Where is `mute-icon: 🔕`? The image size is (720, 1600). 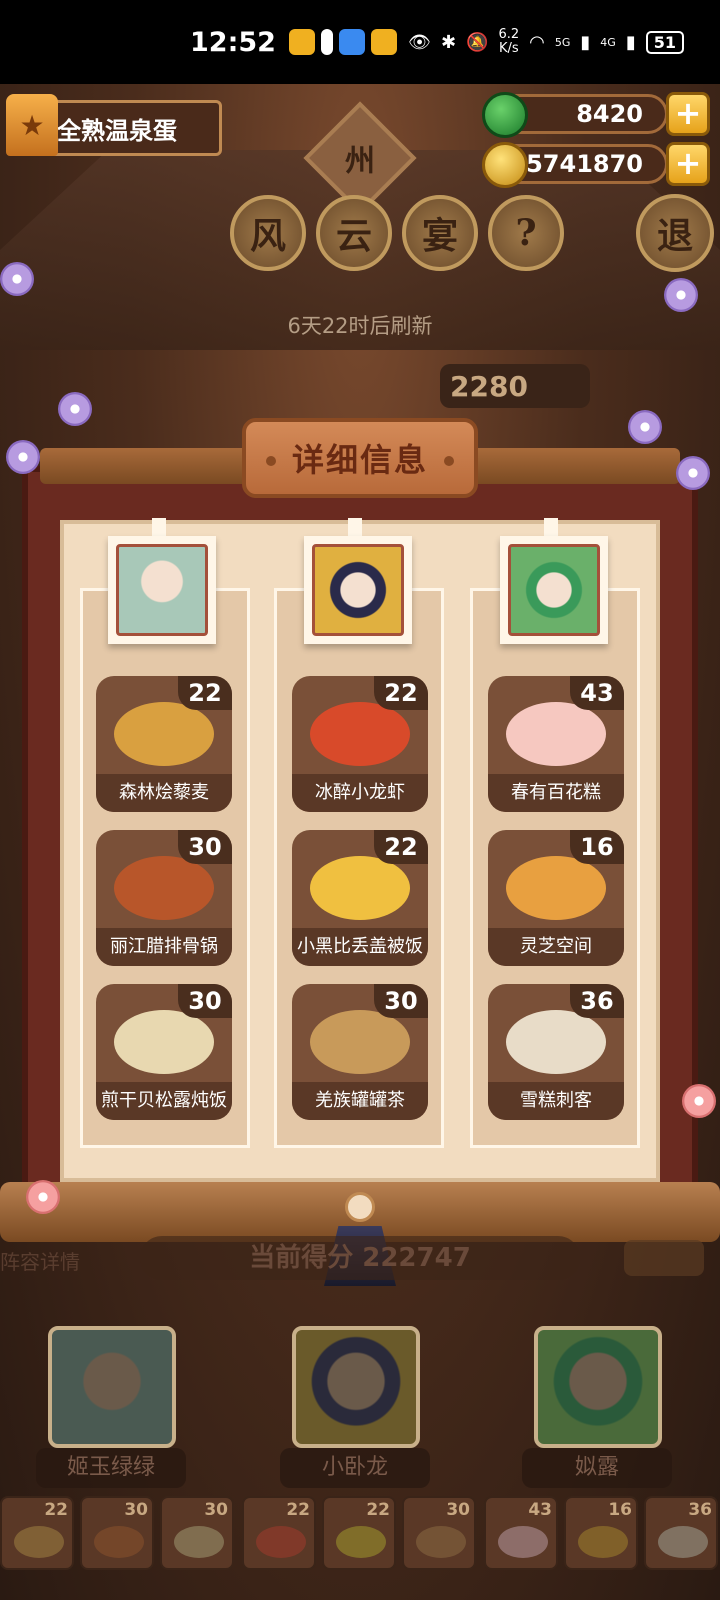 mute-icon: 🔕 is located at coordinates (477, 42).